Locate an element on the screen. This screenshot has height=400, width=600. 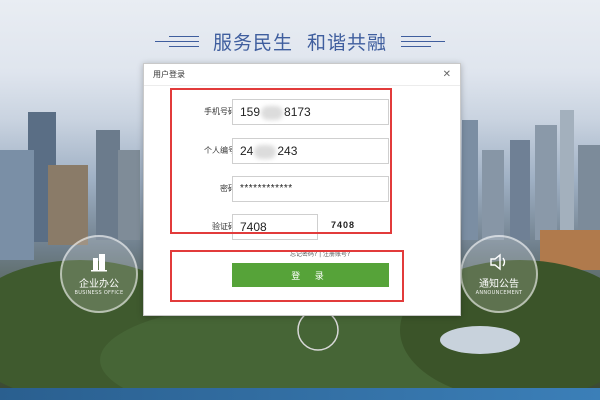
id-value-end: 243 is located at coordinates (287, 151).